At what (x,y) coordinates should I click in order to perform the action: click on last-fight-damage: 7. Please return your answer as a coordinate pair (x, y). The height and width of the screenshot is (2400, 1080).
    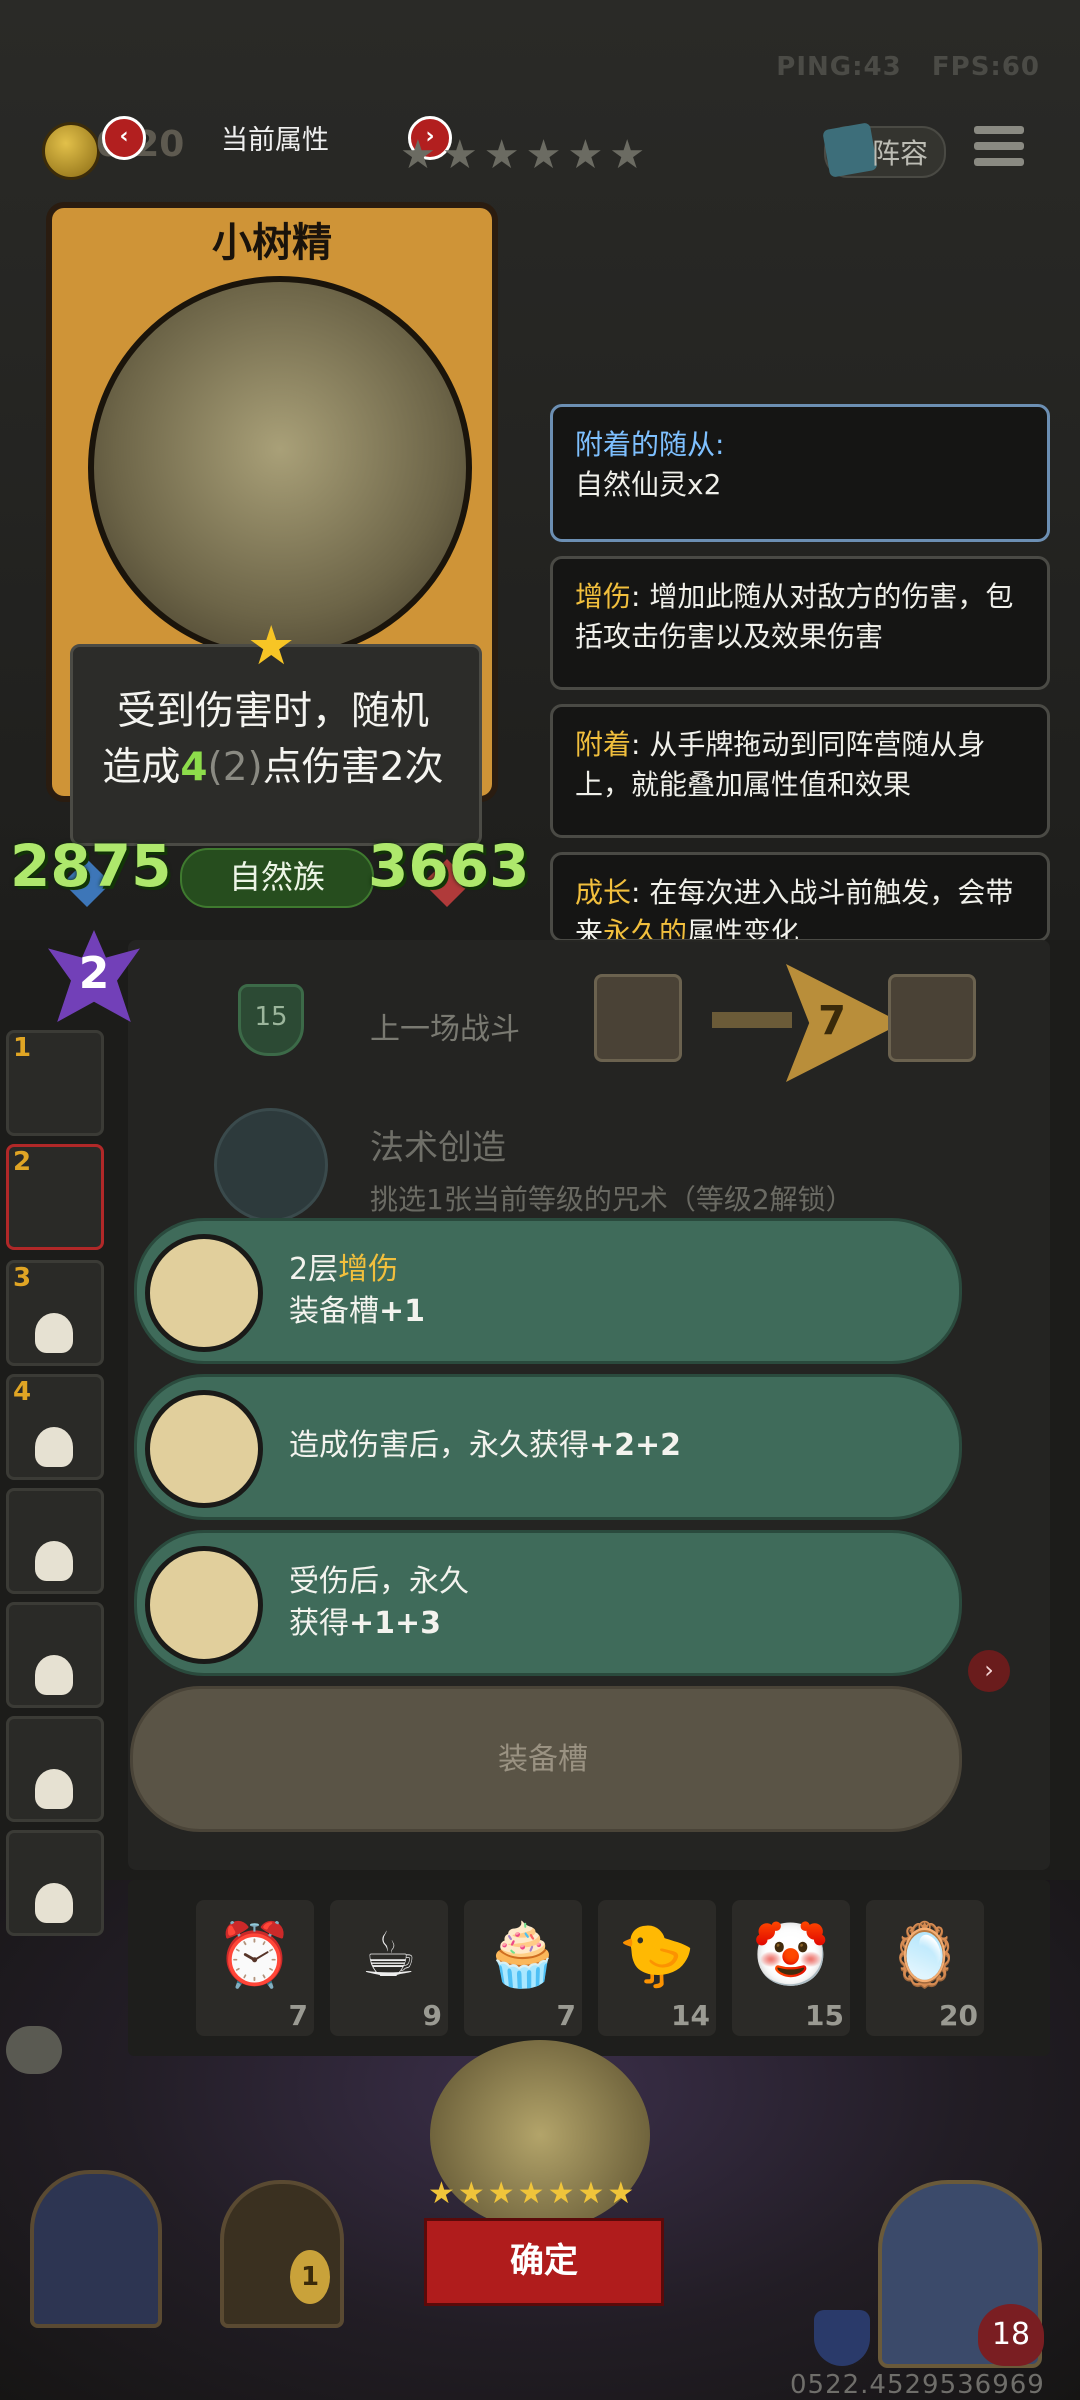
    Looking at the image, I should click on (832, 1021).